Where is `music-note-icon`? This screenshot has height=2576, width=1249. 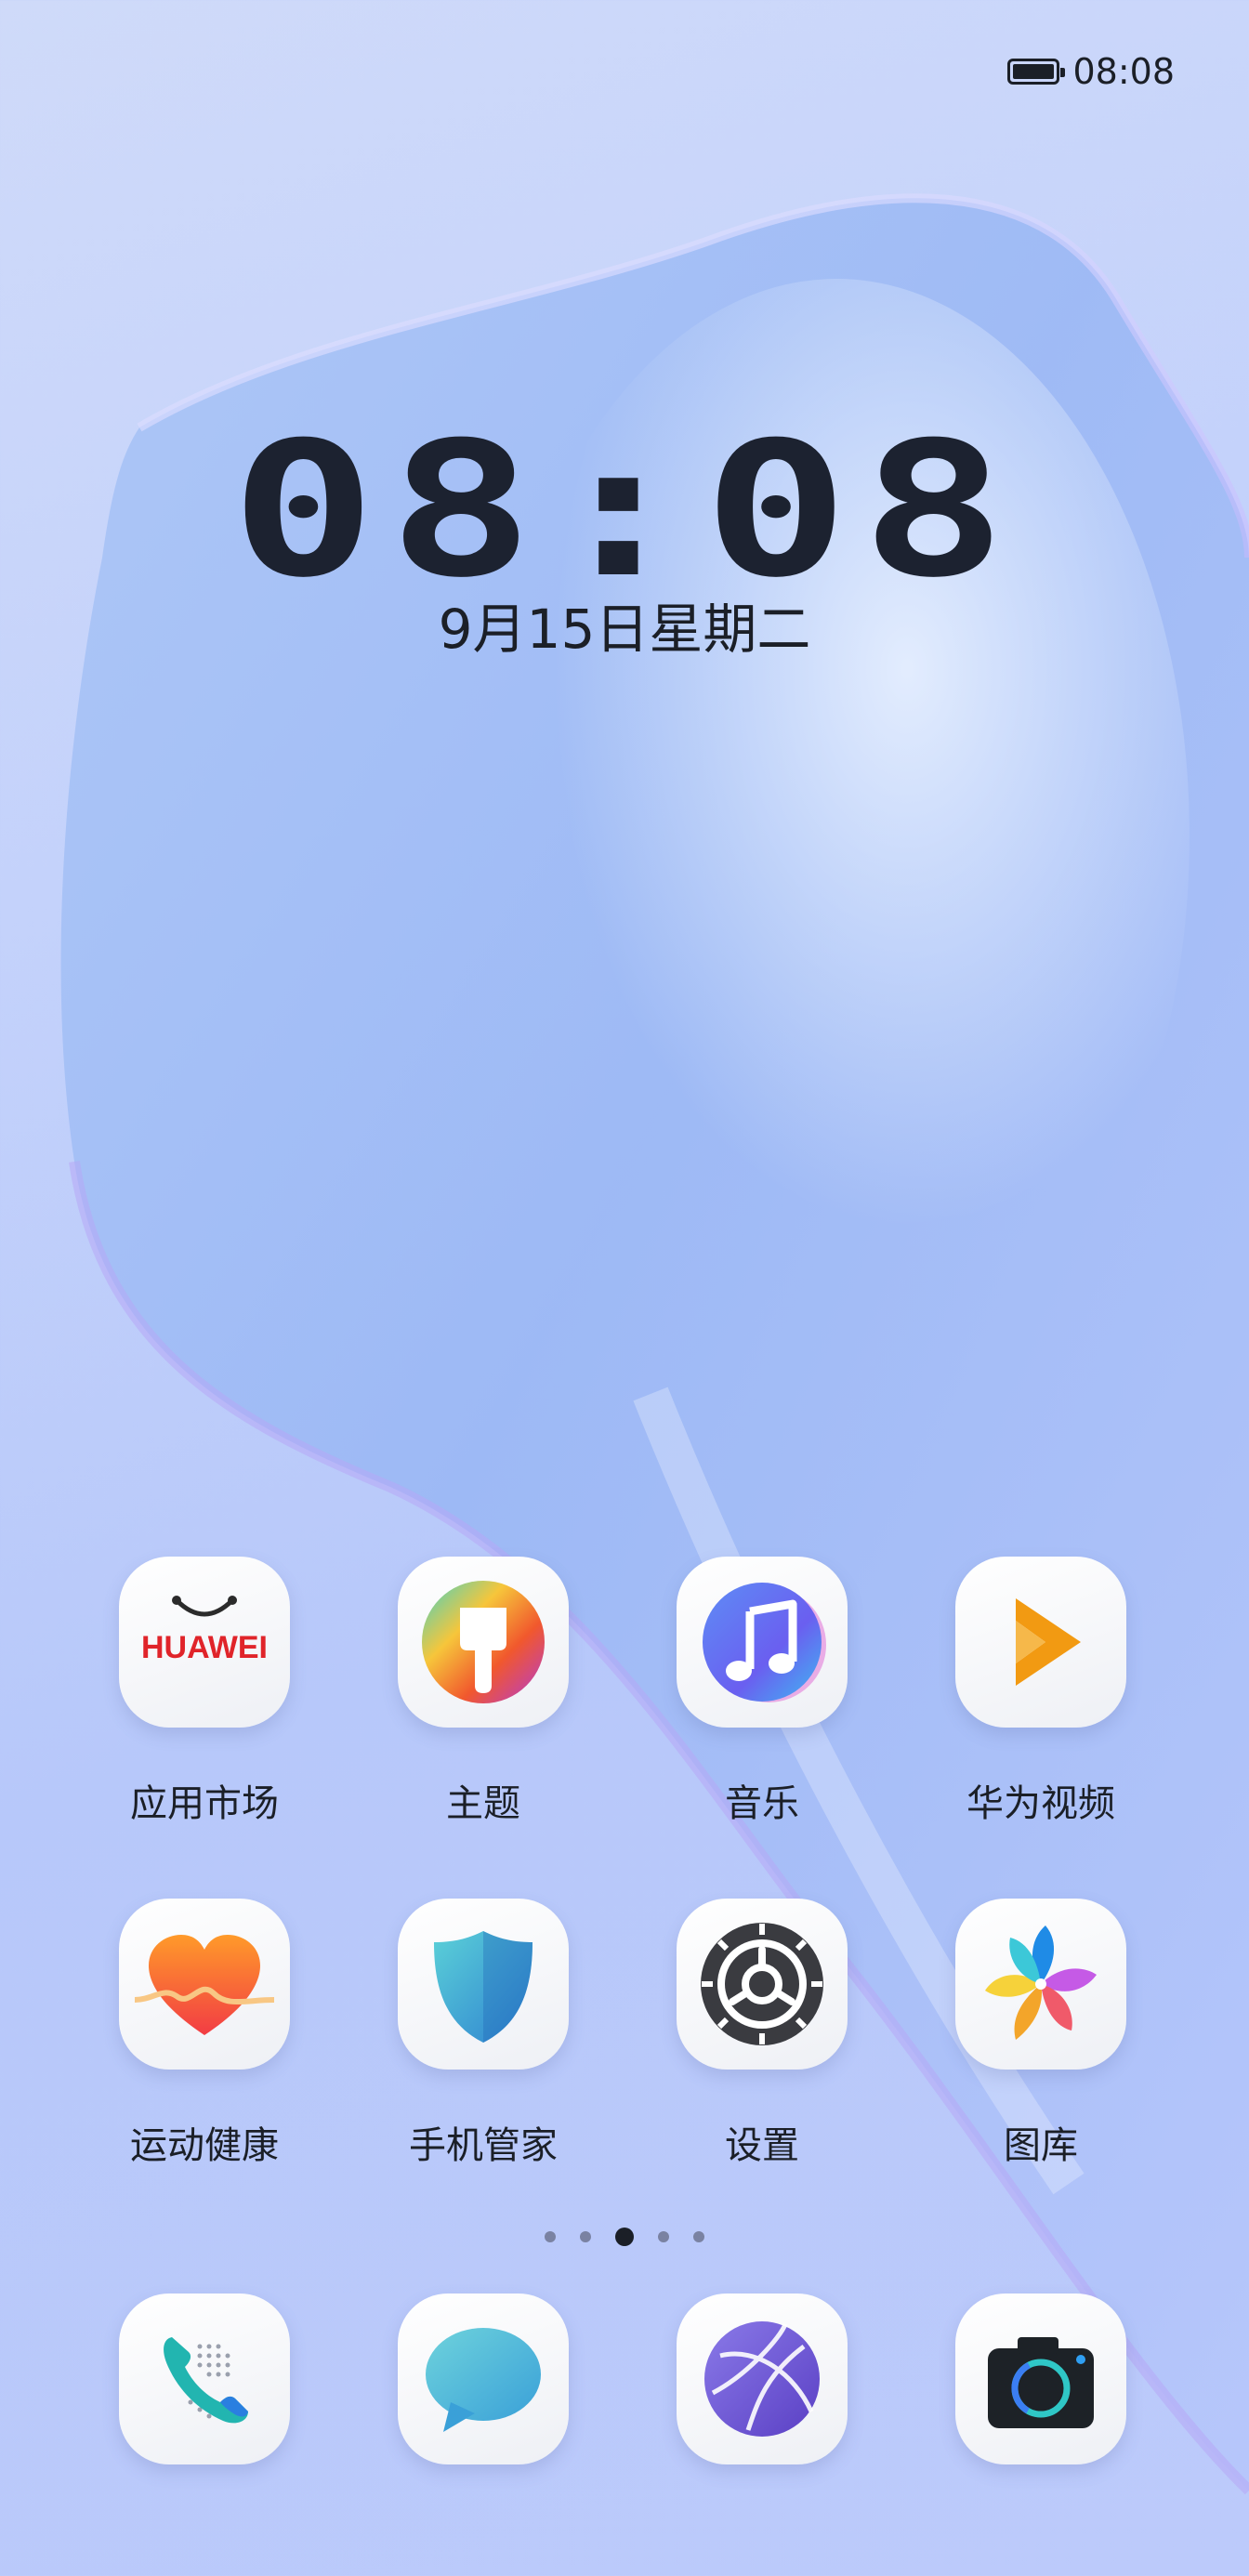
music-note-icon is located at coordinates (764, 1642).